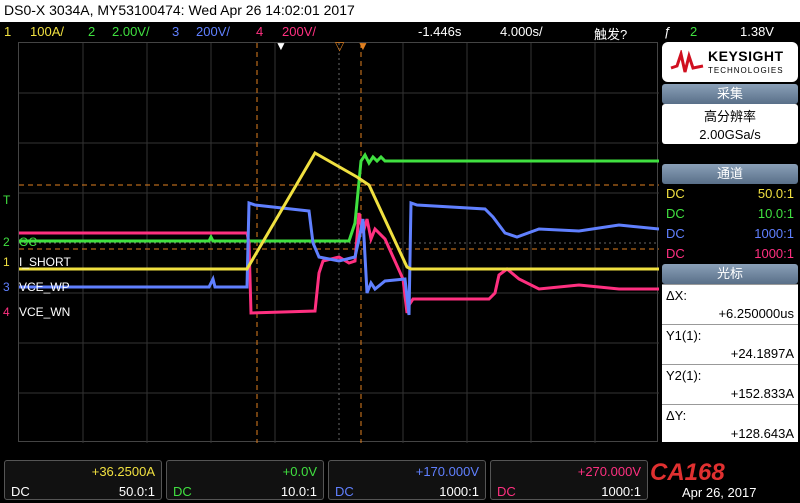 The image size is (800, 503). I want to click on acquire-rate: 2.00GSa/s, so click(730, 134).